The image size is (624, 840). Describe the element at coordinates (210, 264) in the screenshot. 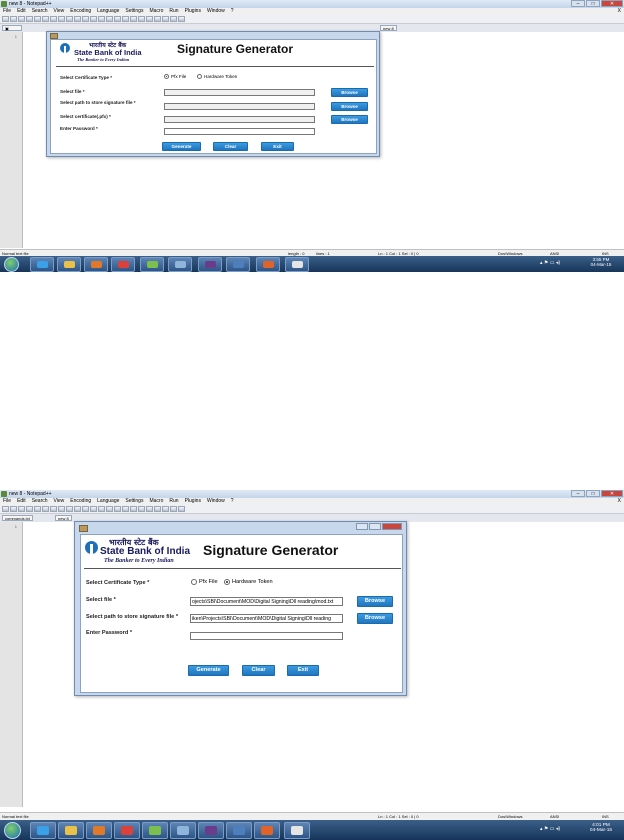

I see `taskbar-eclipse-icon` at that location.